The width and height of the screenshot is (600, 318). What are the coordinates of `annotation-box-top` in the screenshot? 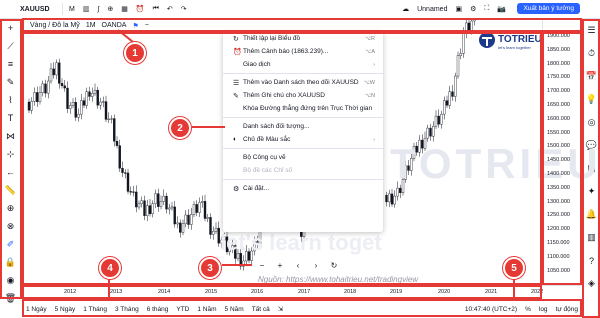 It's located at (302, 25).